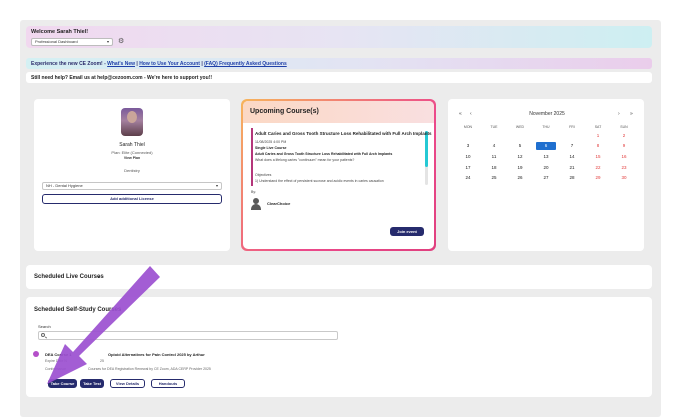 The height and width of the screenshot is (417, 688). I want to click on calendar-day: 22, so click(598, 168).